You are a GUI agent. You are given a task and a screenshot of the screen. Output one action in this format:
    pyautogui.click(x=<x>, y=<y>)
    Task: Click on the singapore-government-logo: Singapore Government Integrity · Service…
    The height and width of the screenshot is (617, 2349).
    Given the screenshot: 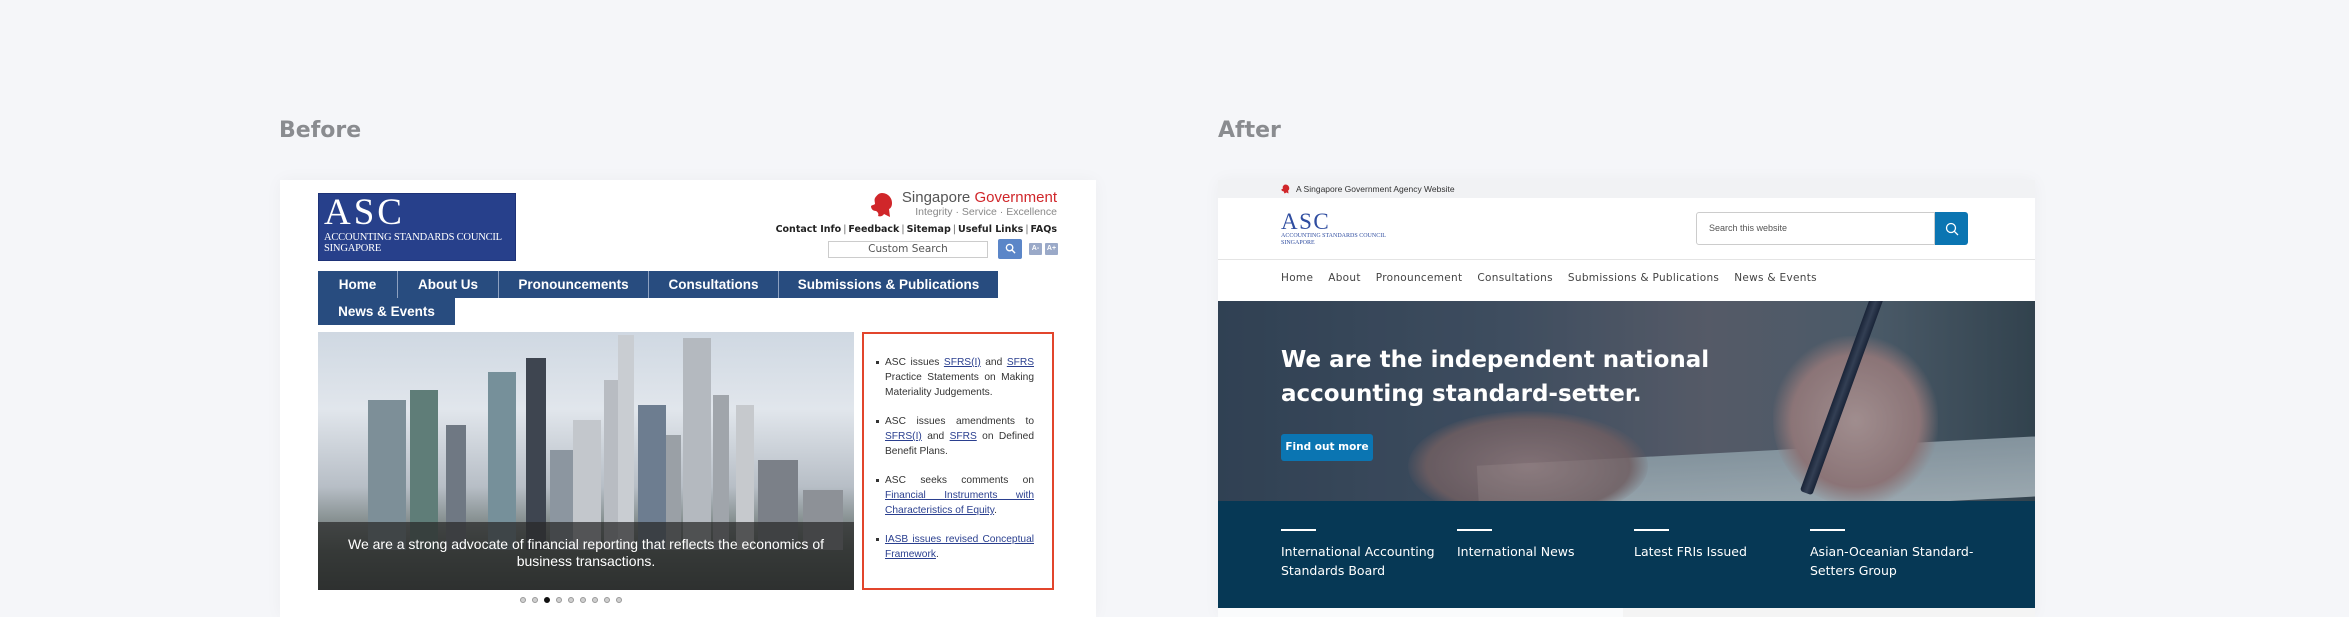 What is the action you would take?
    pyautogui.click(x=963, y=203)
    